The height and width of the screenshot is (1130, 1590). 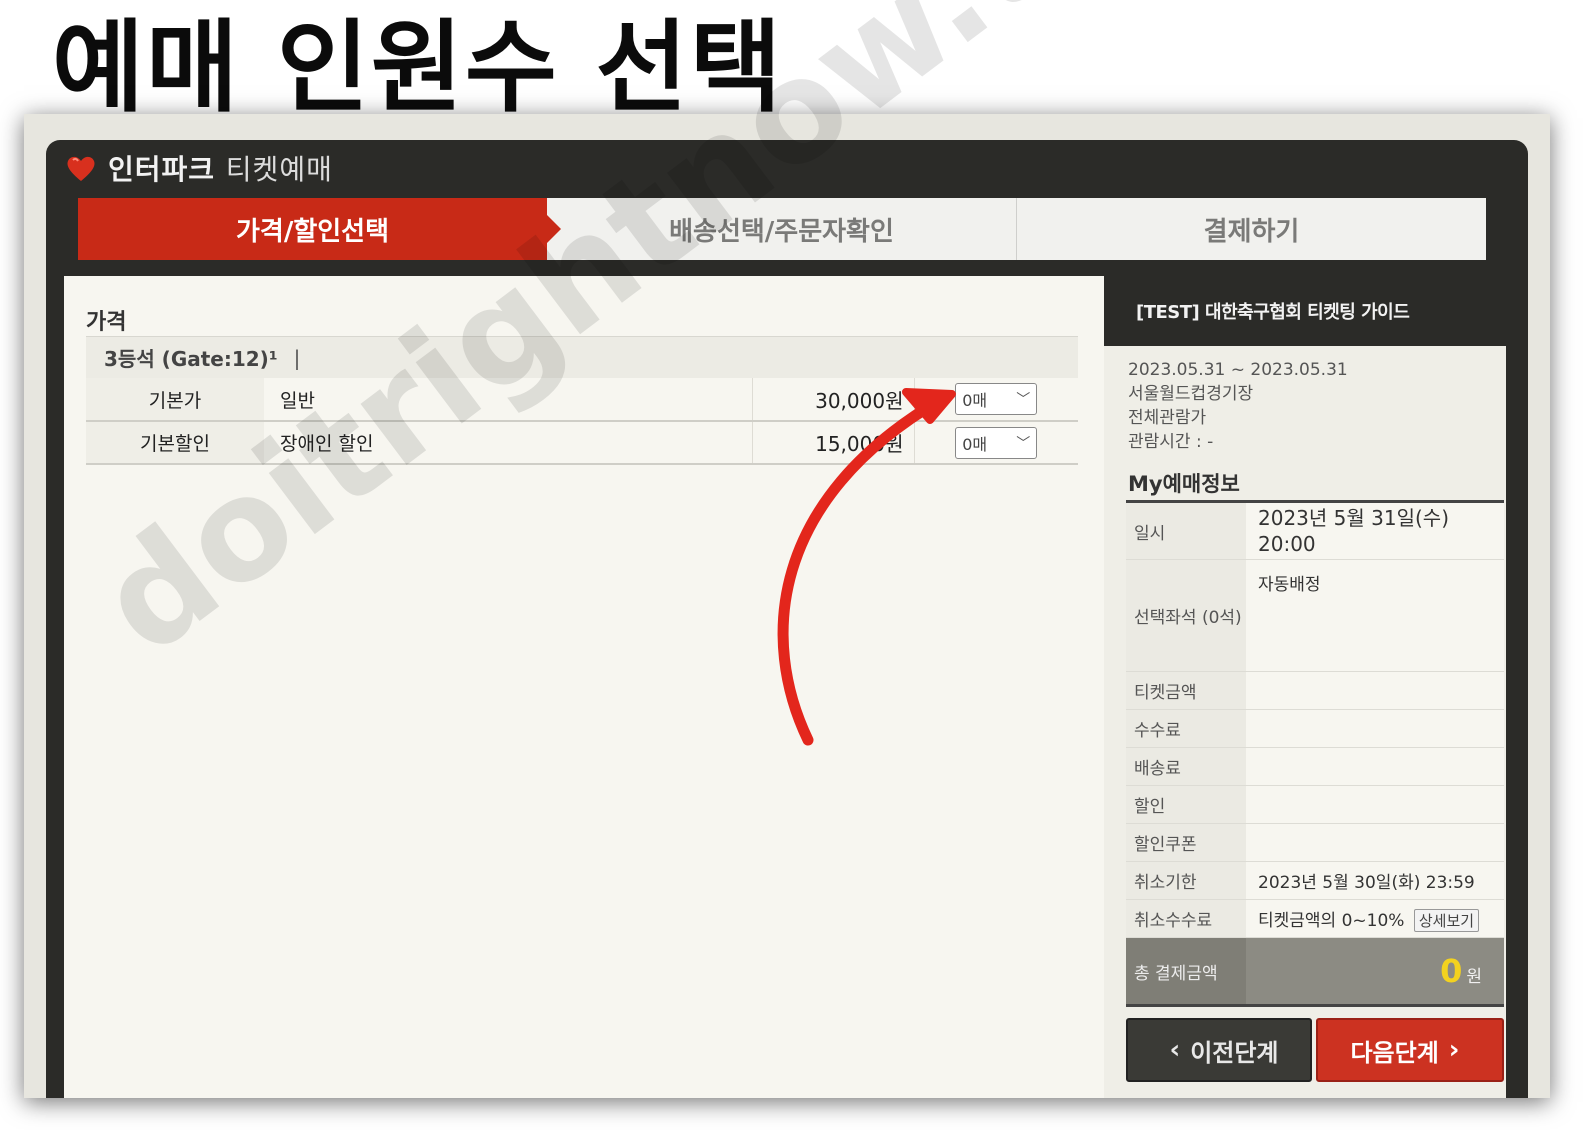 I want to click on show-rating: 전체관람가, so click(x=1167, y=418).